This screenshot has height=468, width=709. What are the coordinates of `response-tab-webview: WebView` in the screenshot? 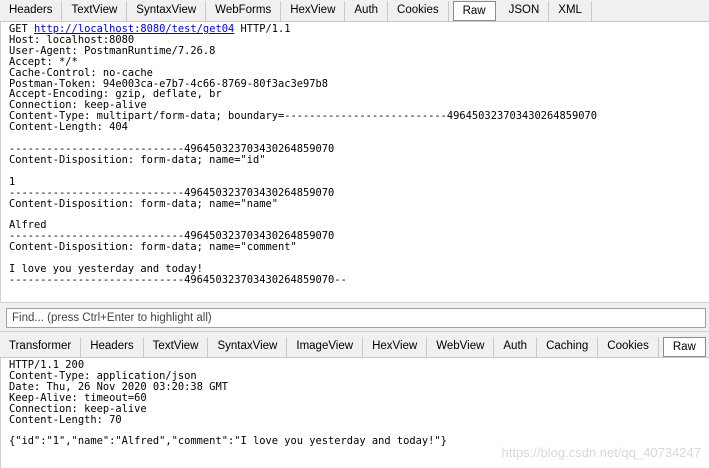 It's located at (461, 347).